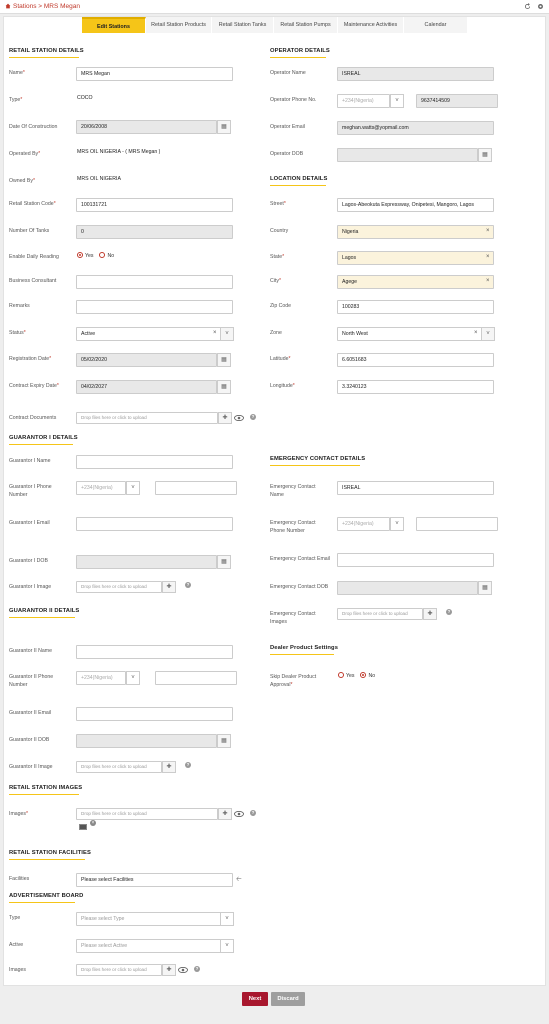 This screenshot has height=1024, width=549. Describe the element at coordinates (154, 74) in the screenshot. I see `name-input: MRS Megan` at that location.